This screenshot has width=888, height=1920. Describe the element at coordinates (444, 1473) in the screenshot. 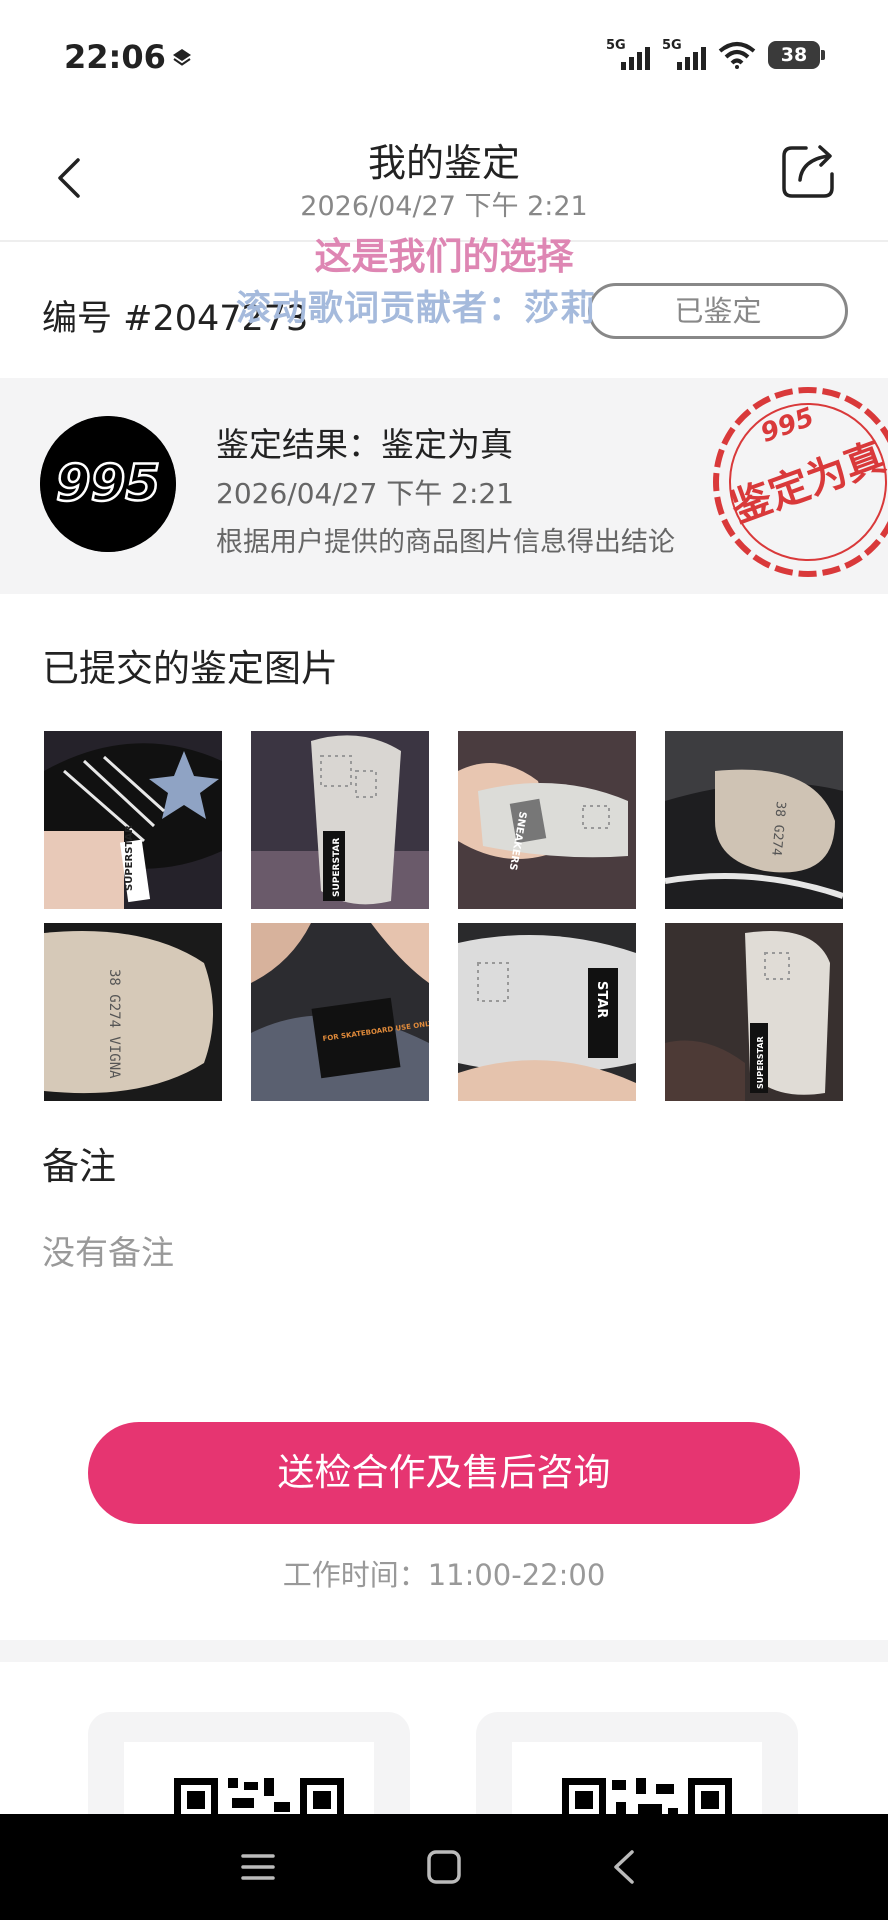

I see `consult-button: 送检合作及售后咨询` at that location.